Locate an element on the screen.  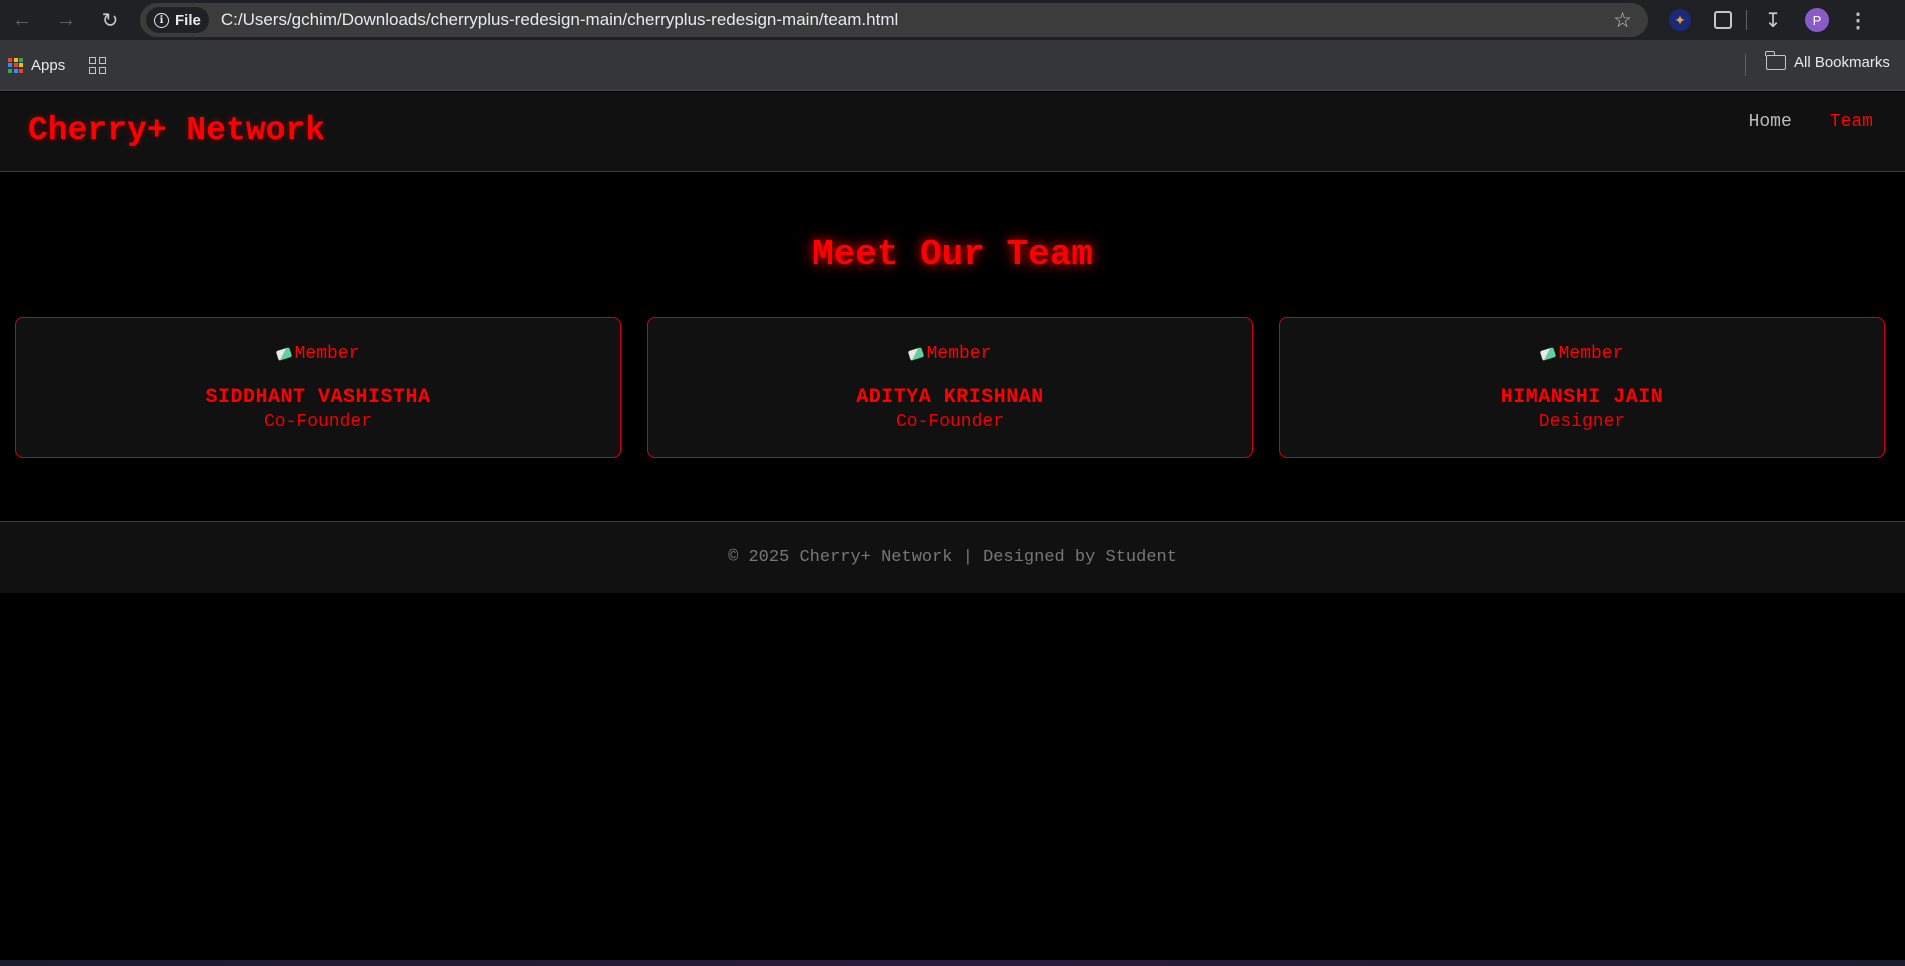
nav-link-home: Home is located at coordinates (1770, 122).